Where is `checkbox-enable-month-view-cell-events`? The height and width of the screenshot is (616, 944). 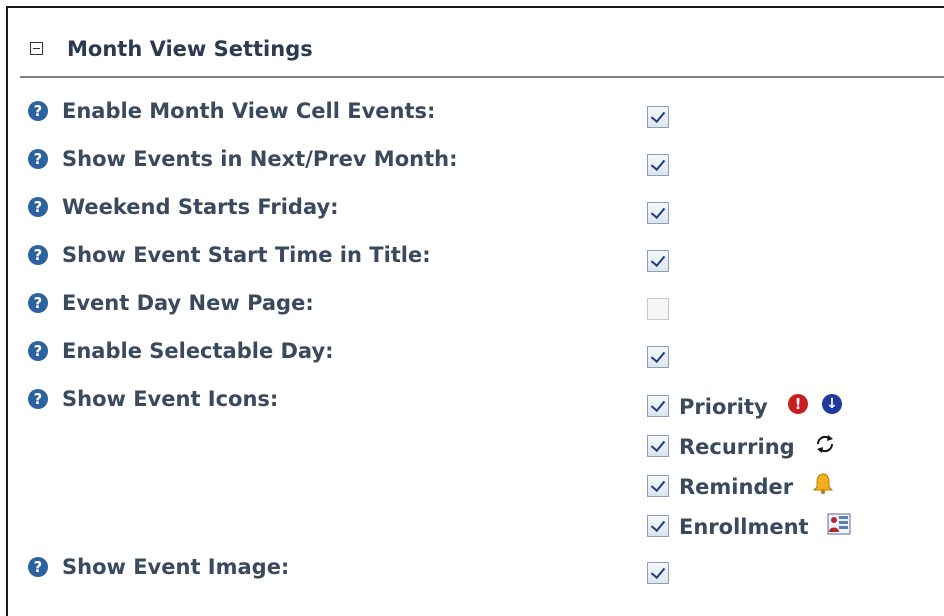 checkbox-enable-month-view-cell-events is located at coordinates (658, 117).